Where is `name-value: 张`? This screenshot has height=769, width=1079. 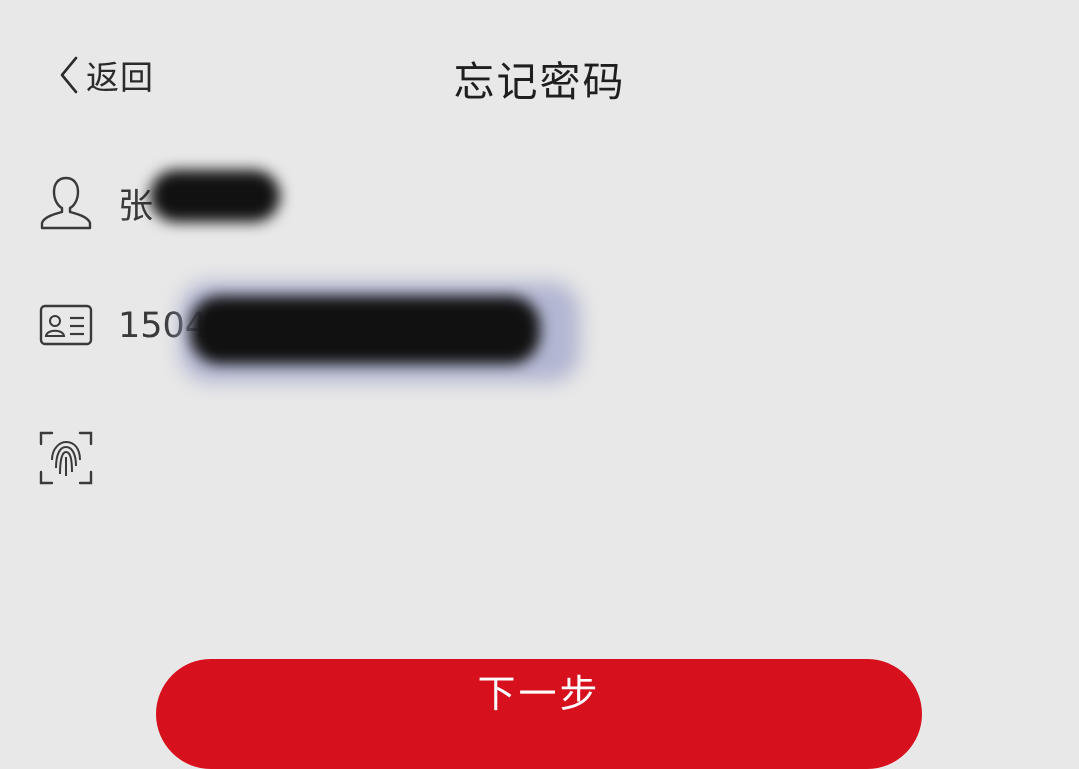
name-value: 张 is located at coordinates (136, 207).